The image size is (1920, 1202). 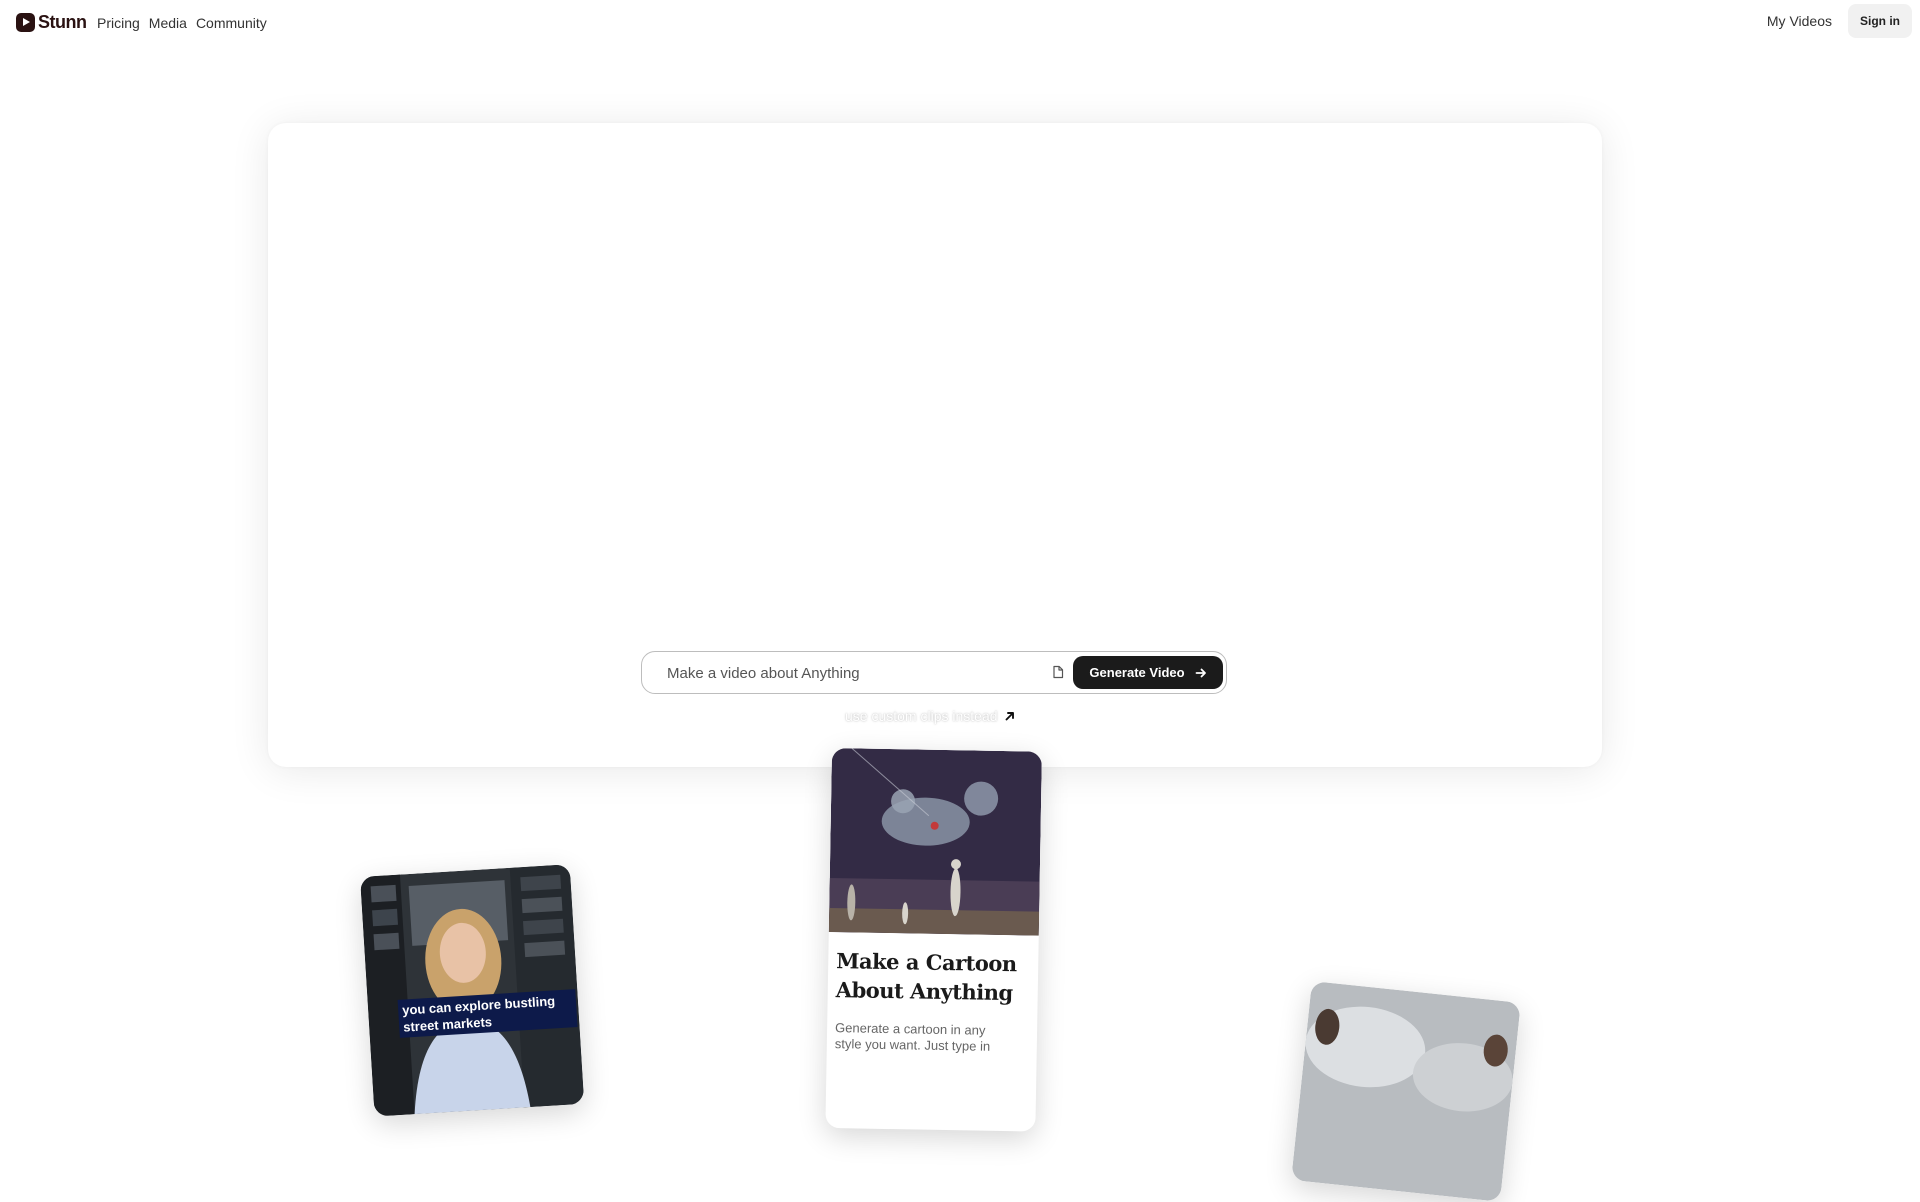 I want to click on photo-video-thumbnail, so click(x=1406, y=1091).